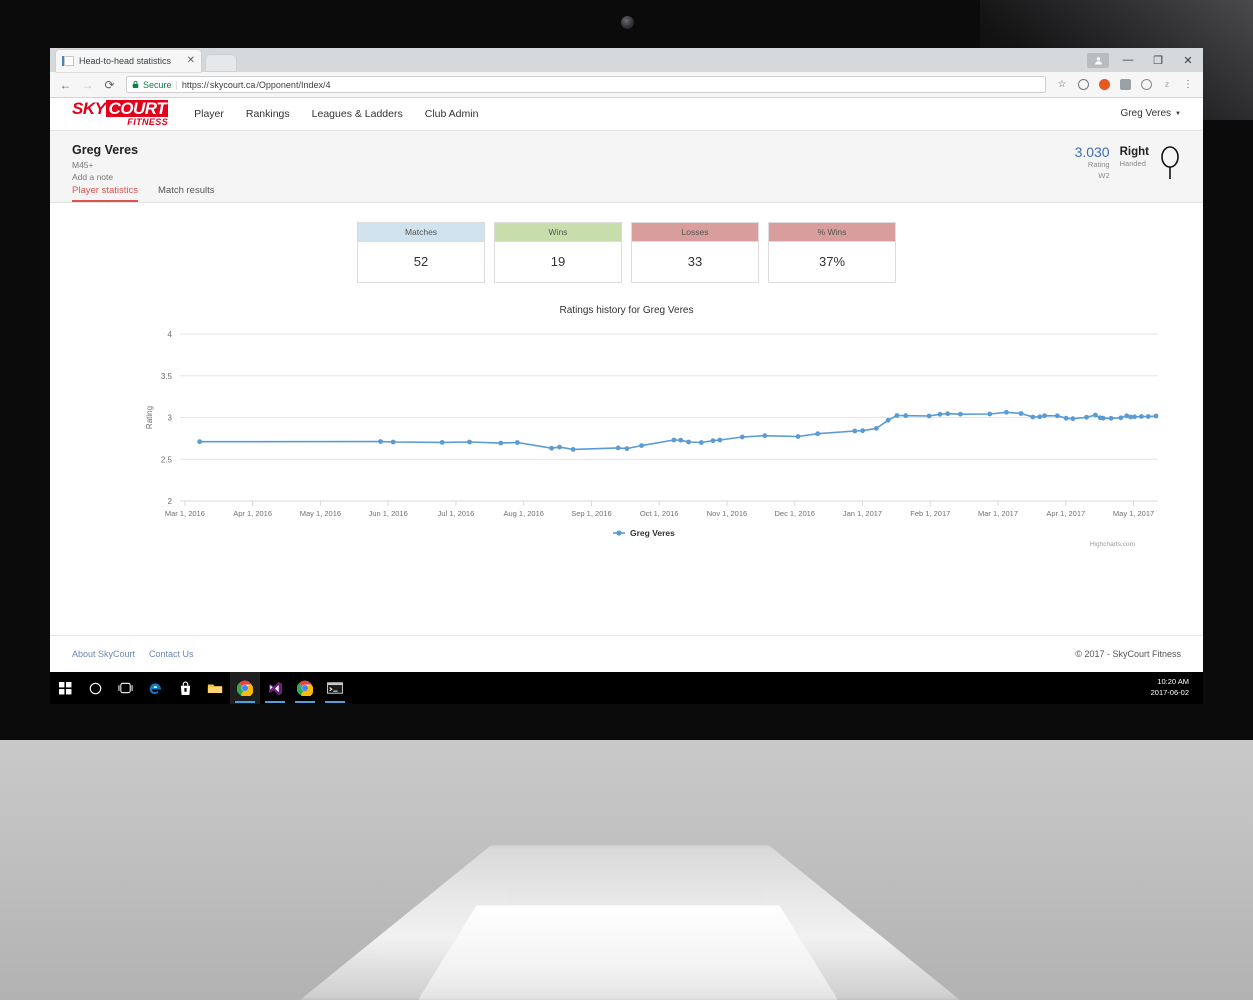  I want to click on start-icon, so click(65, 688).